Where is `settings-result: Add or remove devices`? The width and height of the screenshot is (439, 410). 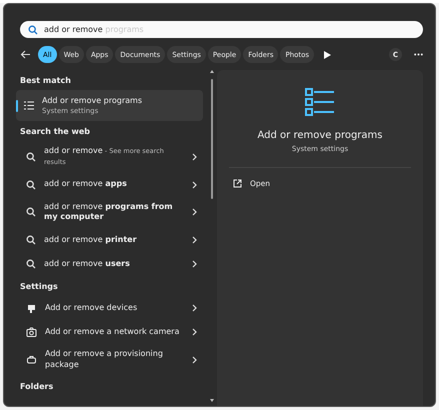
settings-result: Add or remove devices is located at coordinates (109, 308).